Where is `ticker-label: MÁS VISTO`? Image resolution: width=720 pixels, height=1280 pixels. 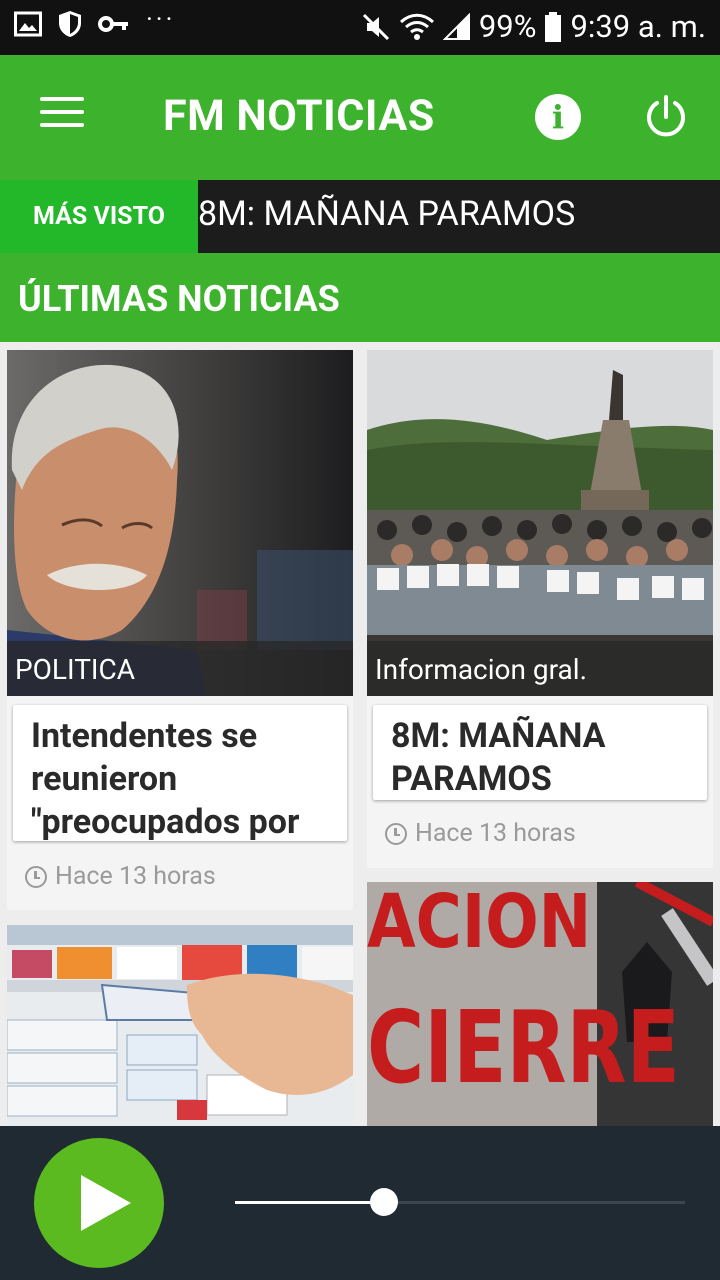
ticker-label: MÁS VISTO is located at coordinates (99, 216).